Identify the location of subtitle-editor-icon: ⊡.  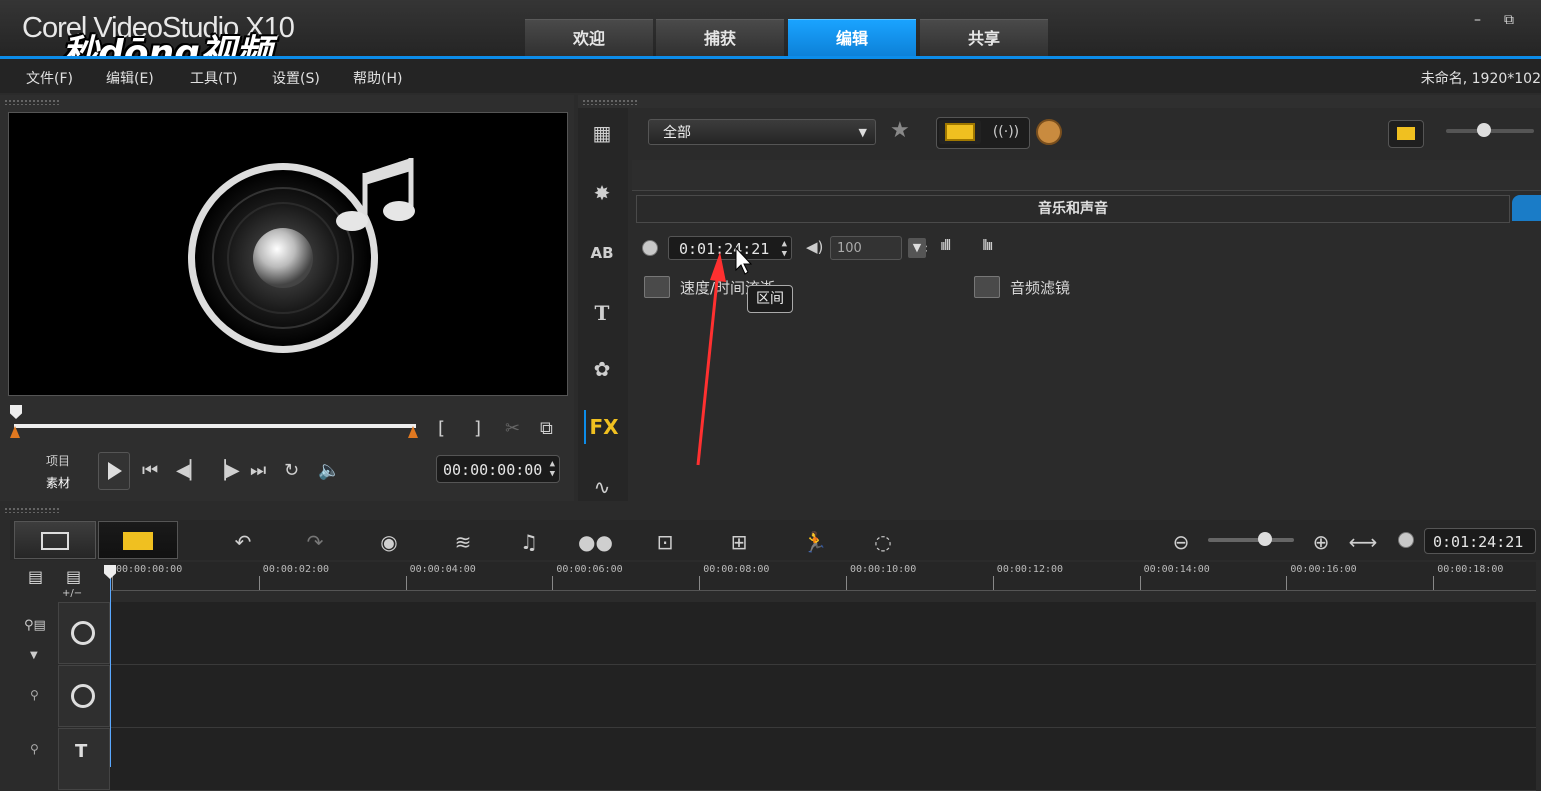
(665, 542).